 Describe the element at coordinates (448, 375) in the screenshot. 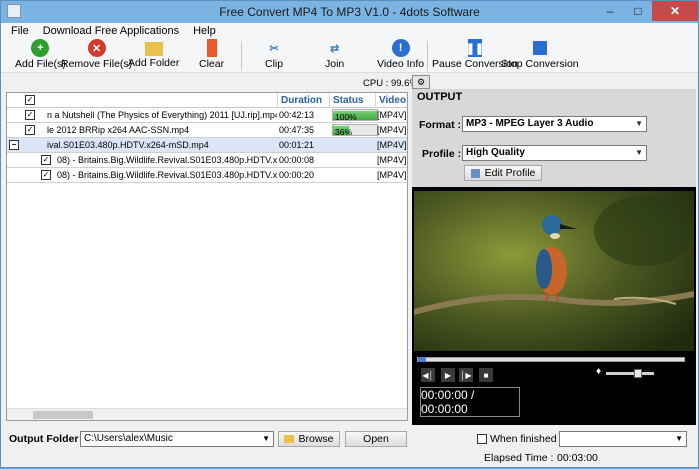

I see `play-icon: ▶` at that location.